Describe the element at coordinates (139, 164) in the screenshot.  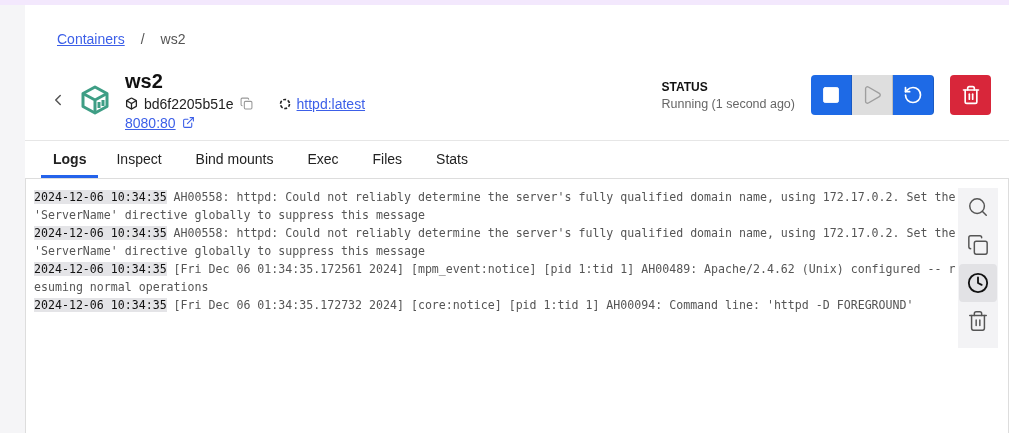
I see `tab: Inspect` at that location.